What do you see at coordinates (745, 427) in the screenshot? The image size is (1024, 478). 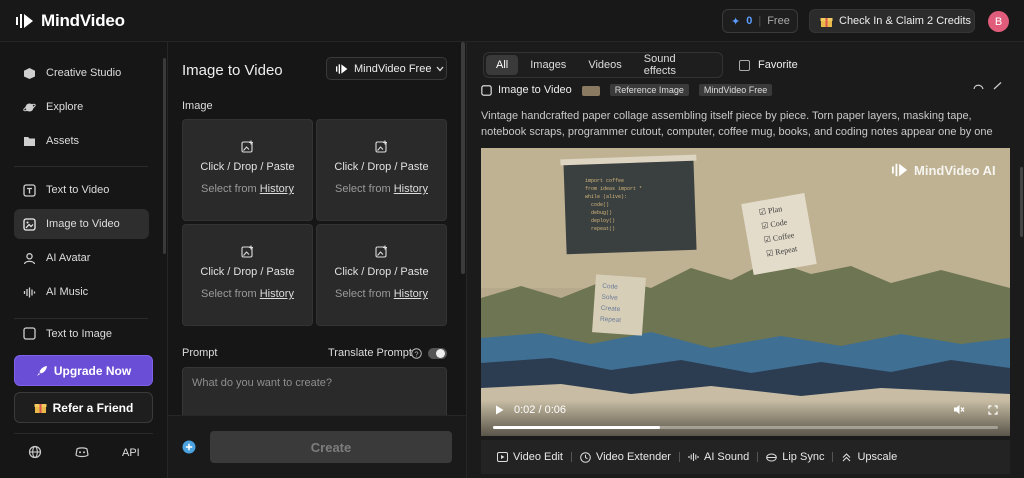 I see `video-progress-bar` at bounding box center [745, 427].